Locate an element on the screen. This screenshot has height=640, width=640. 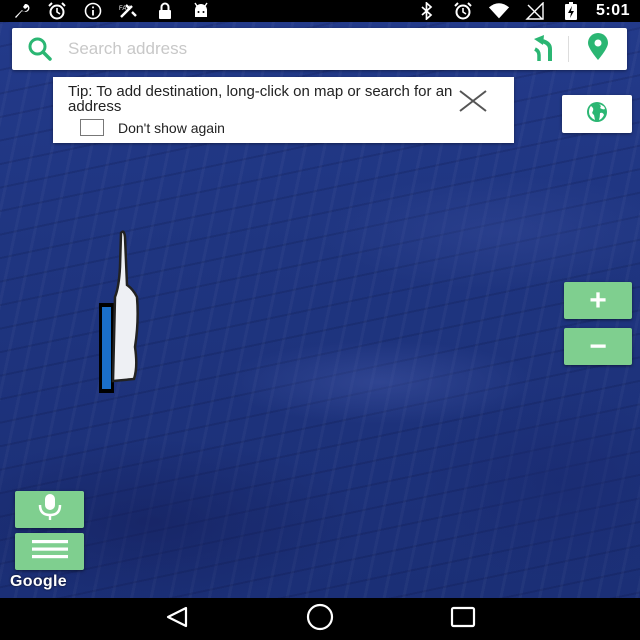
location-pin-icon is located at coordinates (598, 49).